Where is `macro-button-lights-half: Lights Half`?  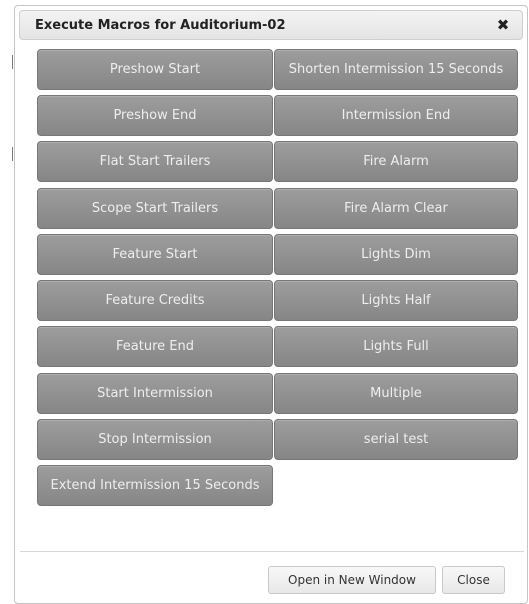 macro-button-lights-half: Lights Half is located at coordinates (396, 300).